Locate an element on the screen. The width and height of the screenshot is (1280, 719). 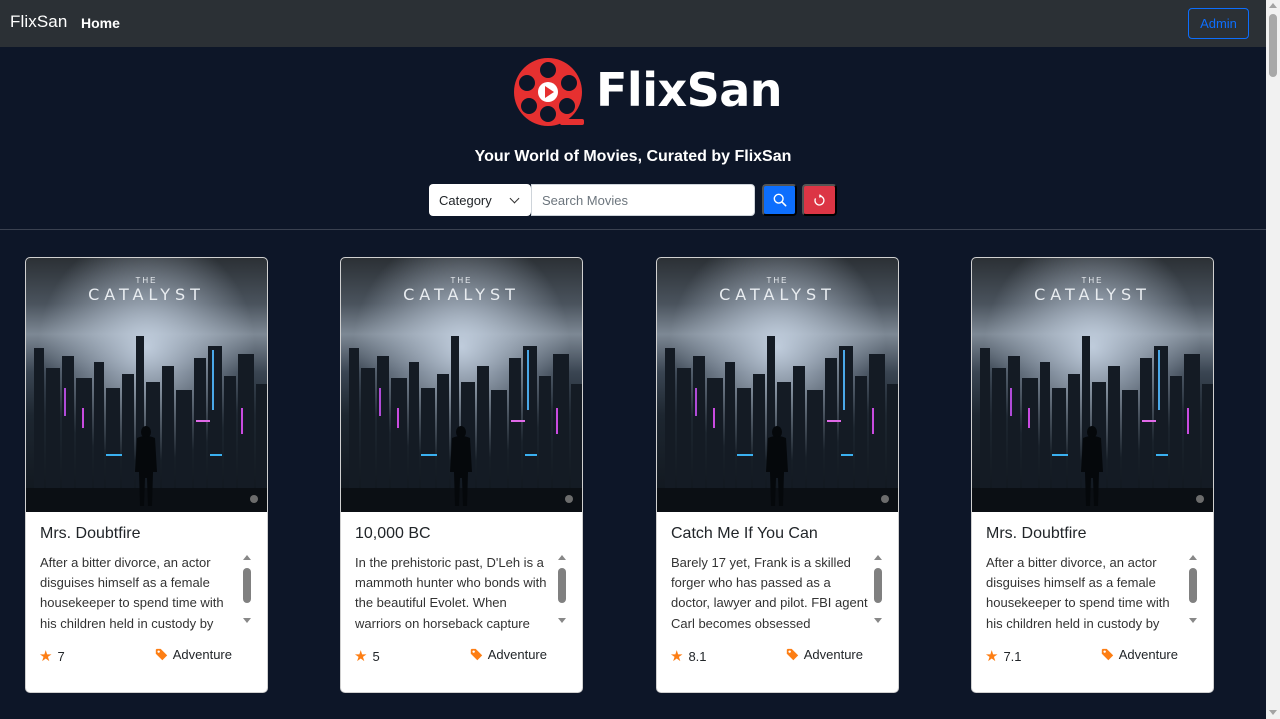
rating-value: 7 is located at coordinates (61, 656).